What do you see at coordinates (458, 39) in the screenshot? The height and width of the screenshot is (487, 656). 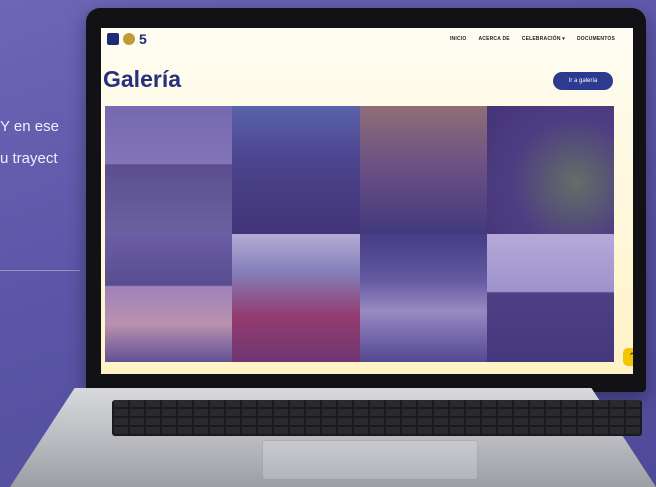 I see `nav-link-inicio: INICIO` at bounding box center [458, 39].